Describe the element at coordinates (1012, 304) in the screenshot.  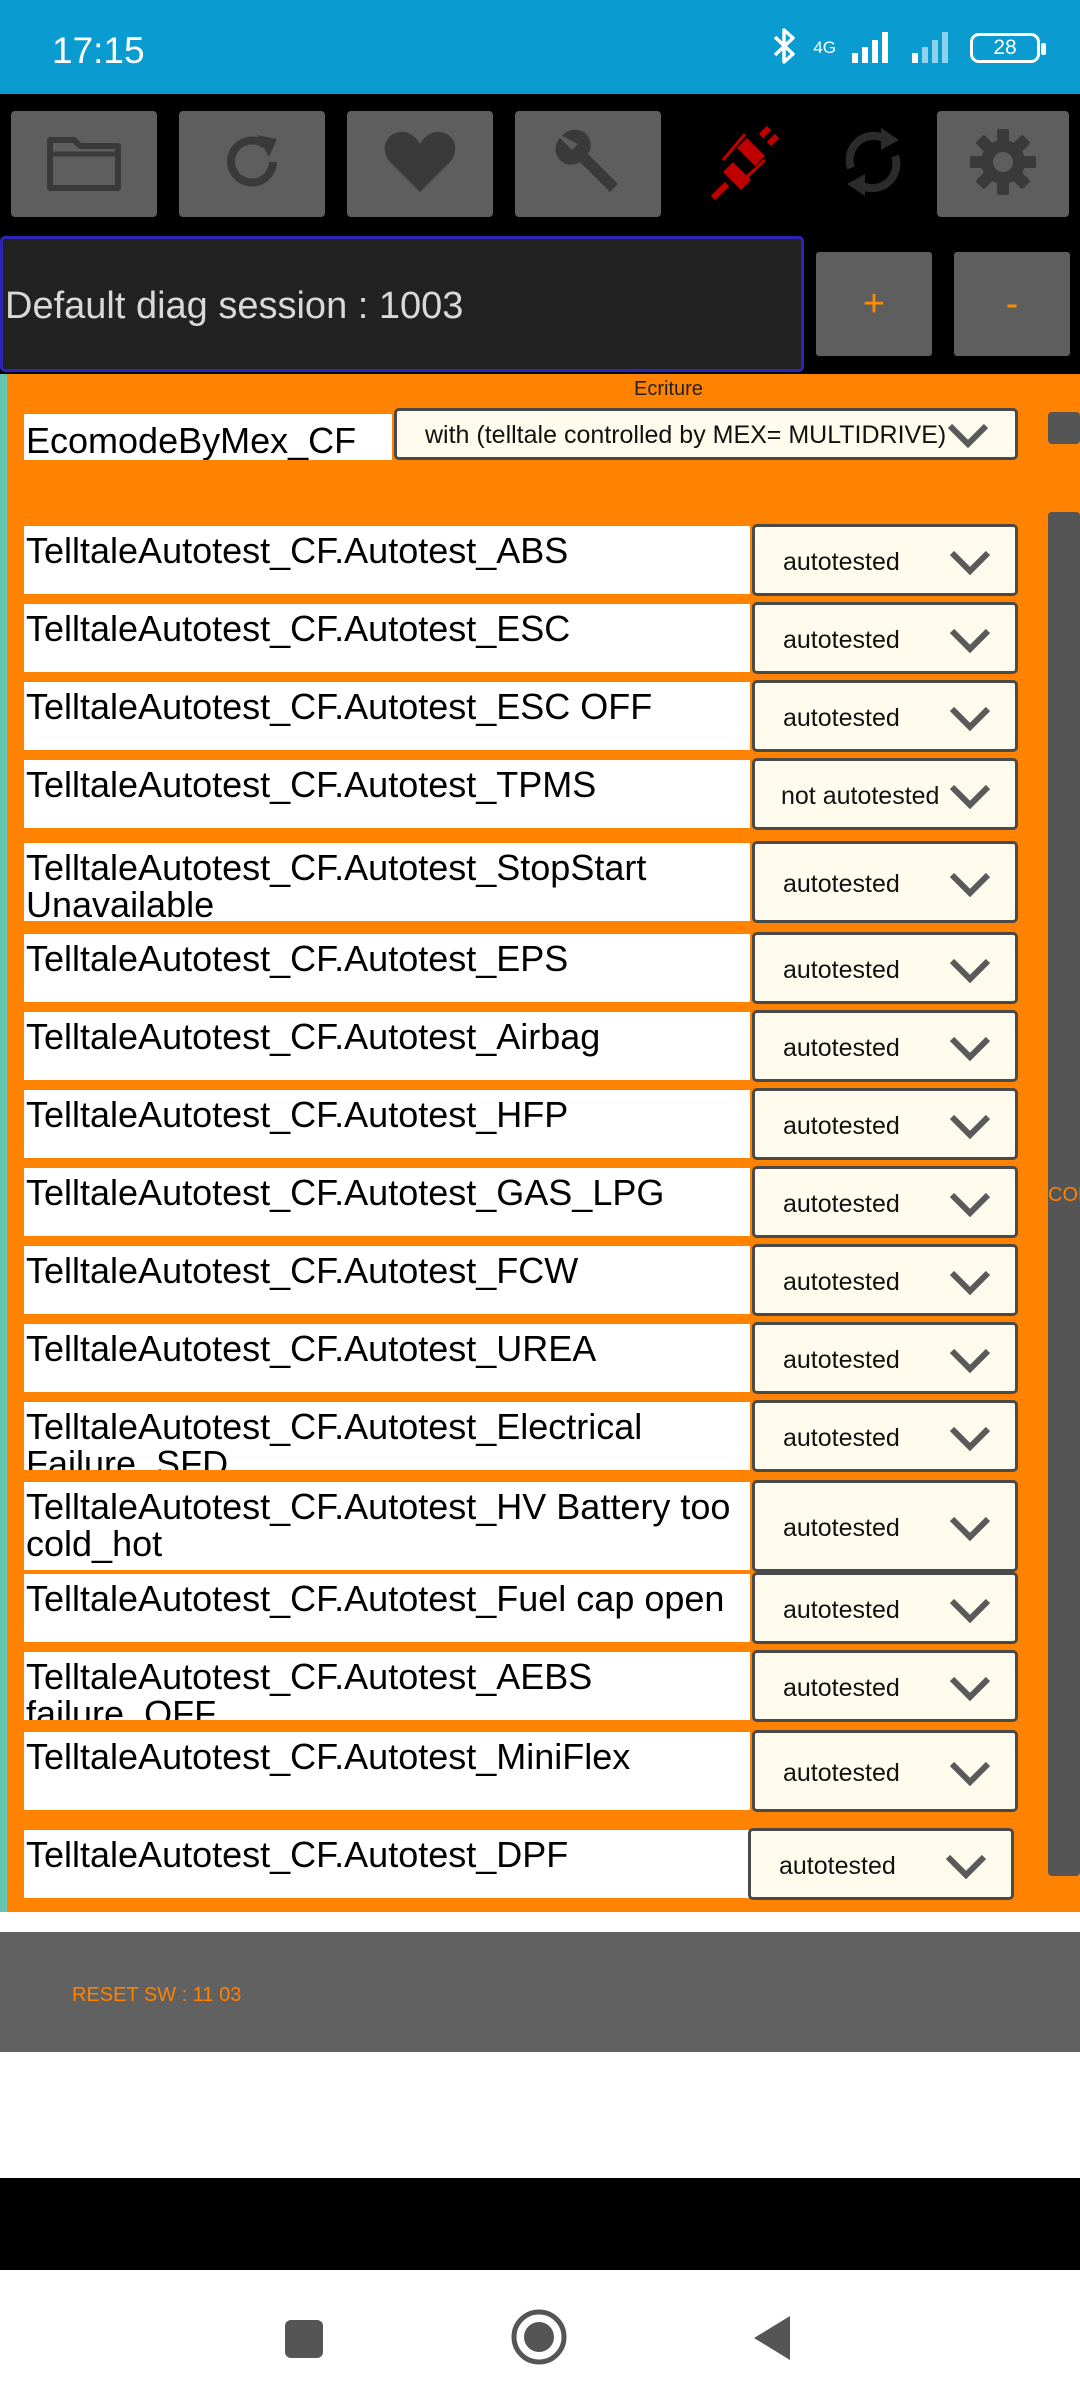
I see `session-minus-button: -` at that location.